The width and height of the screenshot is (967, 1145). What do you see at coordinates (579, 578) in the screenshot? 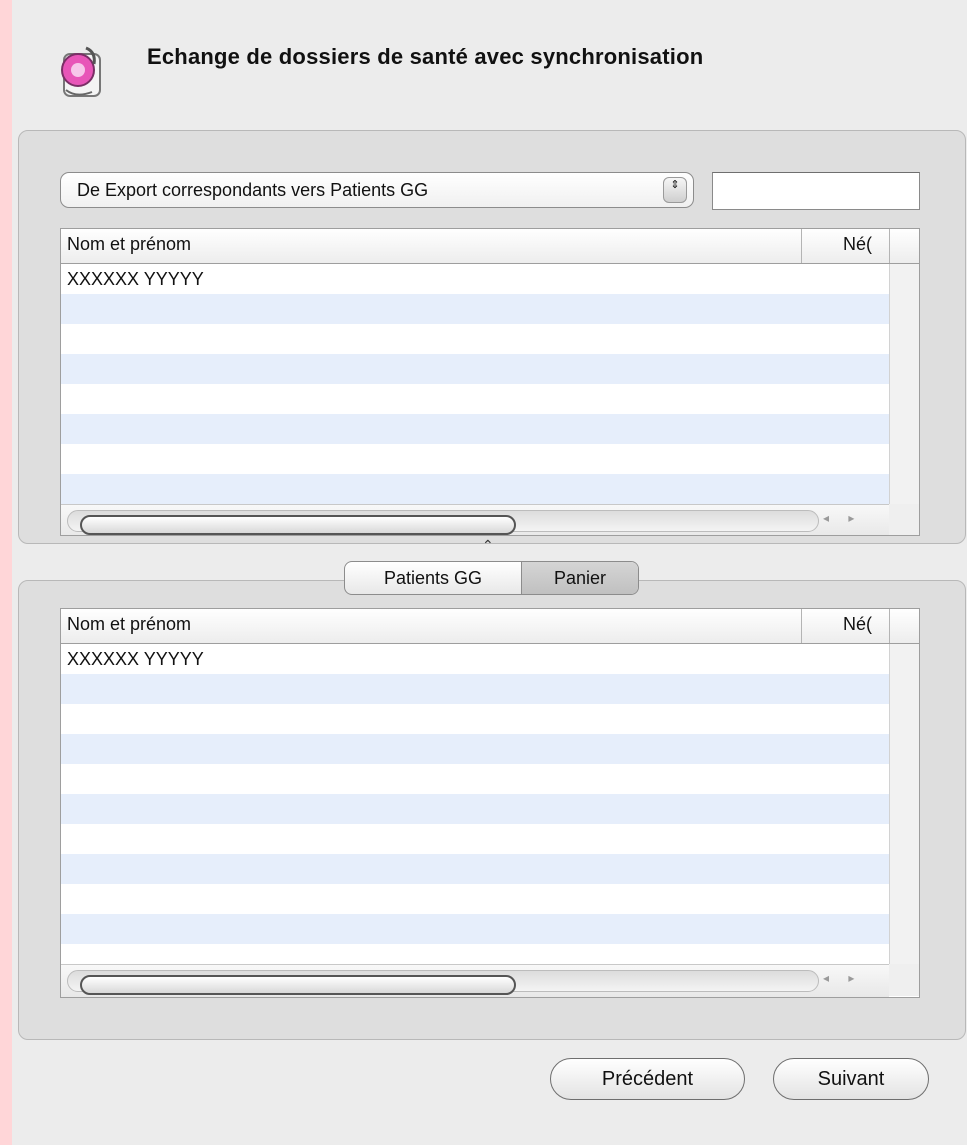
I see `tab-panier: Panier` at bounding box center [579, 578].